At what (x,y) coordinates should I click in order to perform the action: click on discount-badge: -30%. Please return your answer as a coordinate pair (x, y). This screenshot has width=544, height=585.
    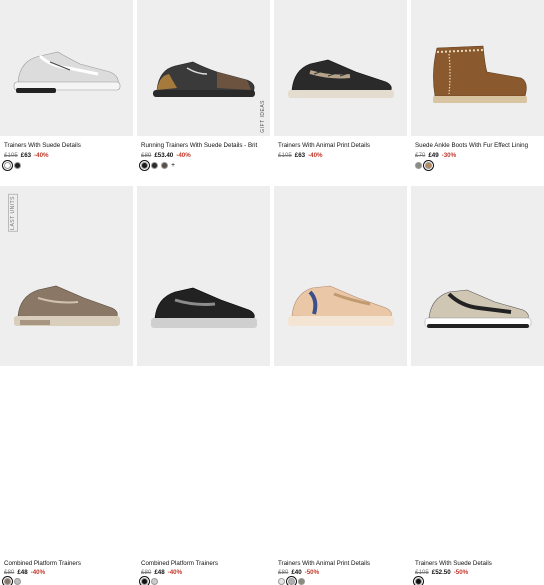
    Looking at the image, I should click on (449, 155).